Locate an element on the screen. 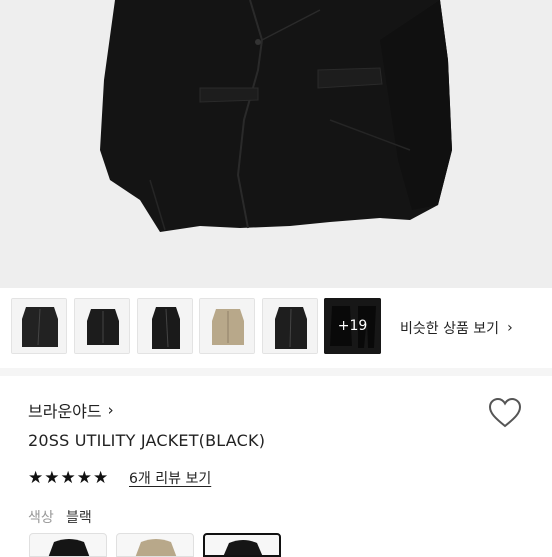 Image resolution: width=552 pixels, height=557 pixels. similar-products-label: 비슷한 상품 보기 is located at coordinates (450, 329).